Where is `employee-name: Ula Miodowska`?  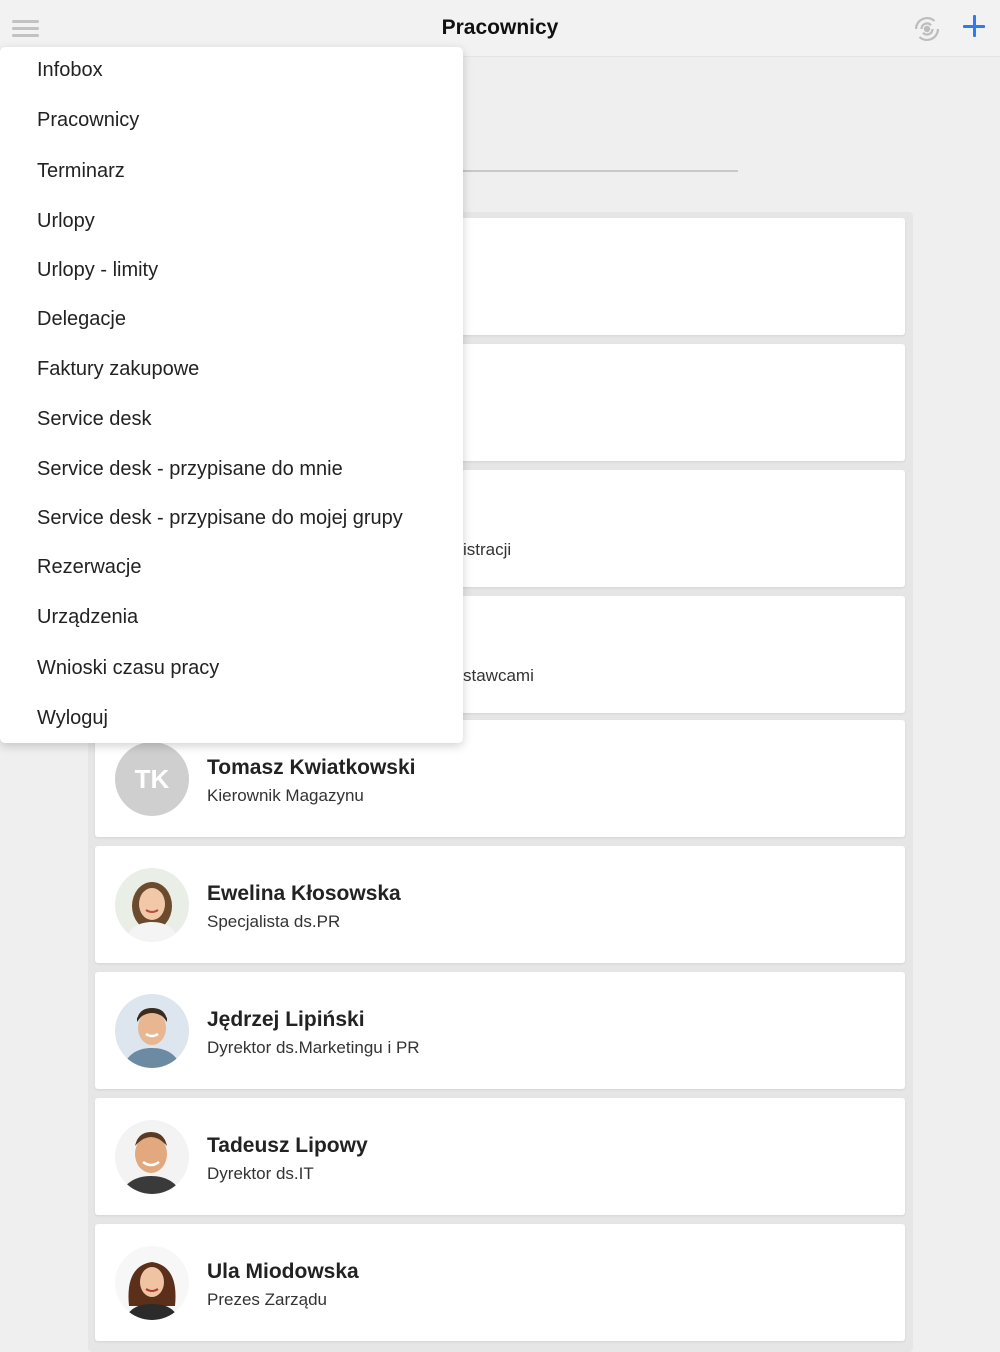
employee-name: Ula Miodowska is located at coordinates (283, 1271).